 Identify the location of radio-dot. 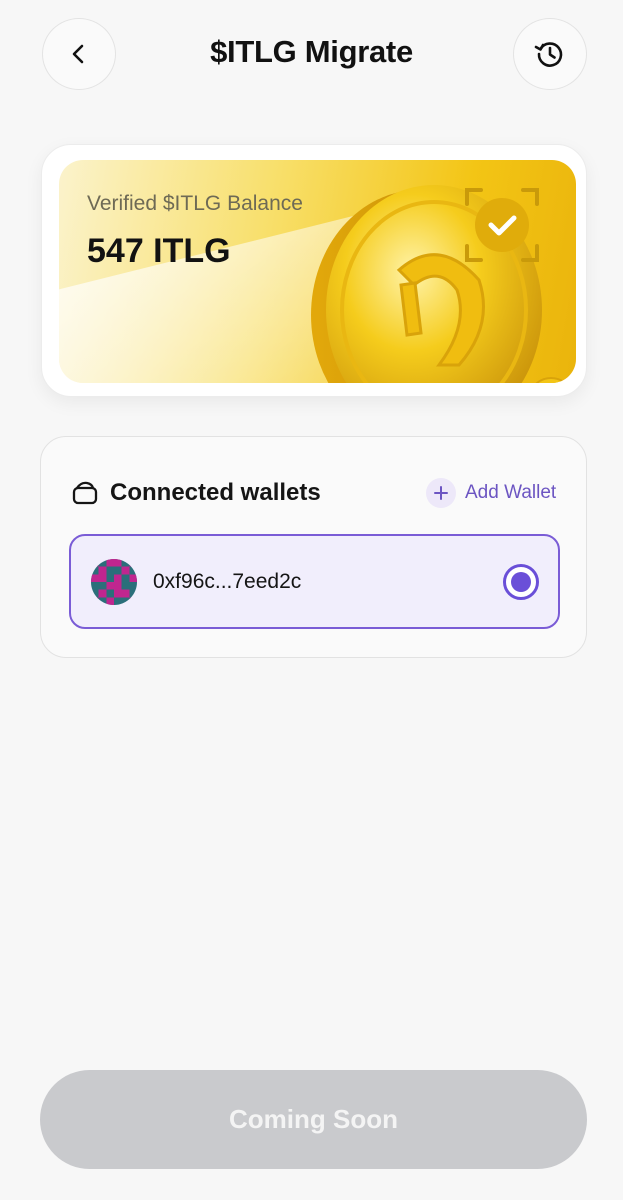
(521, 582).